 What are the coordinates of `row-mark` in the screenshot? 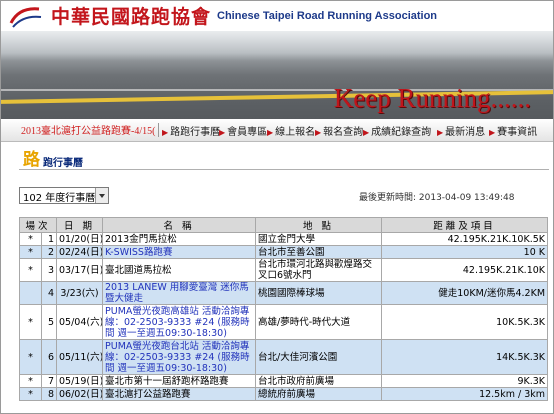 It's located at (30, 293).